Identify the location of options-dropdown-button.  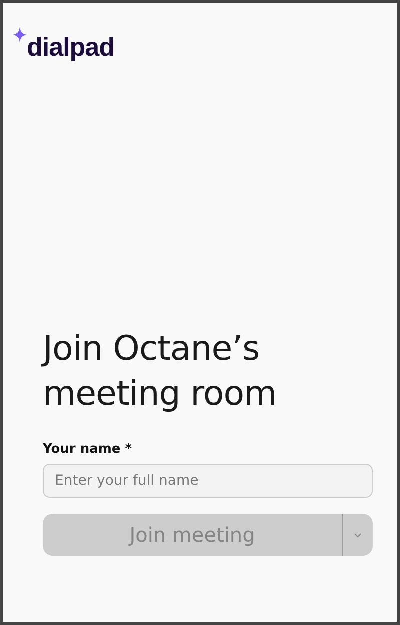
(357, 535).